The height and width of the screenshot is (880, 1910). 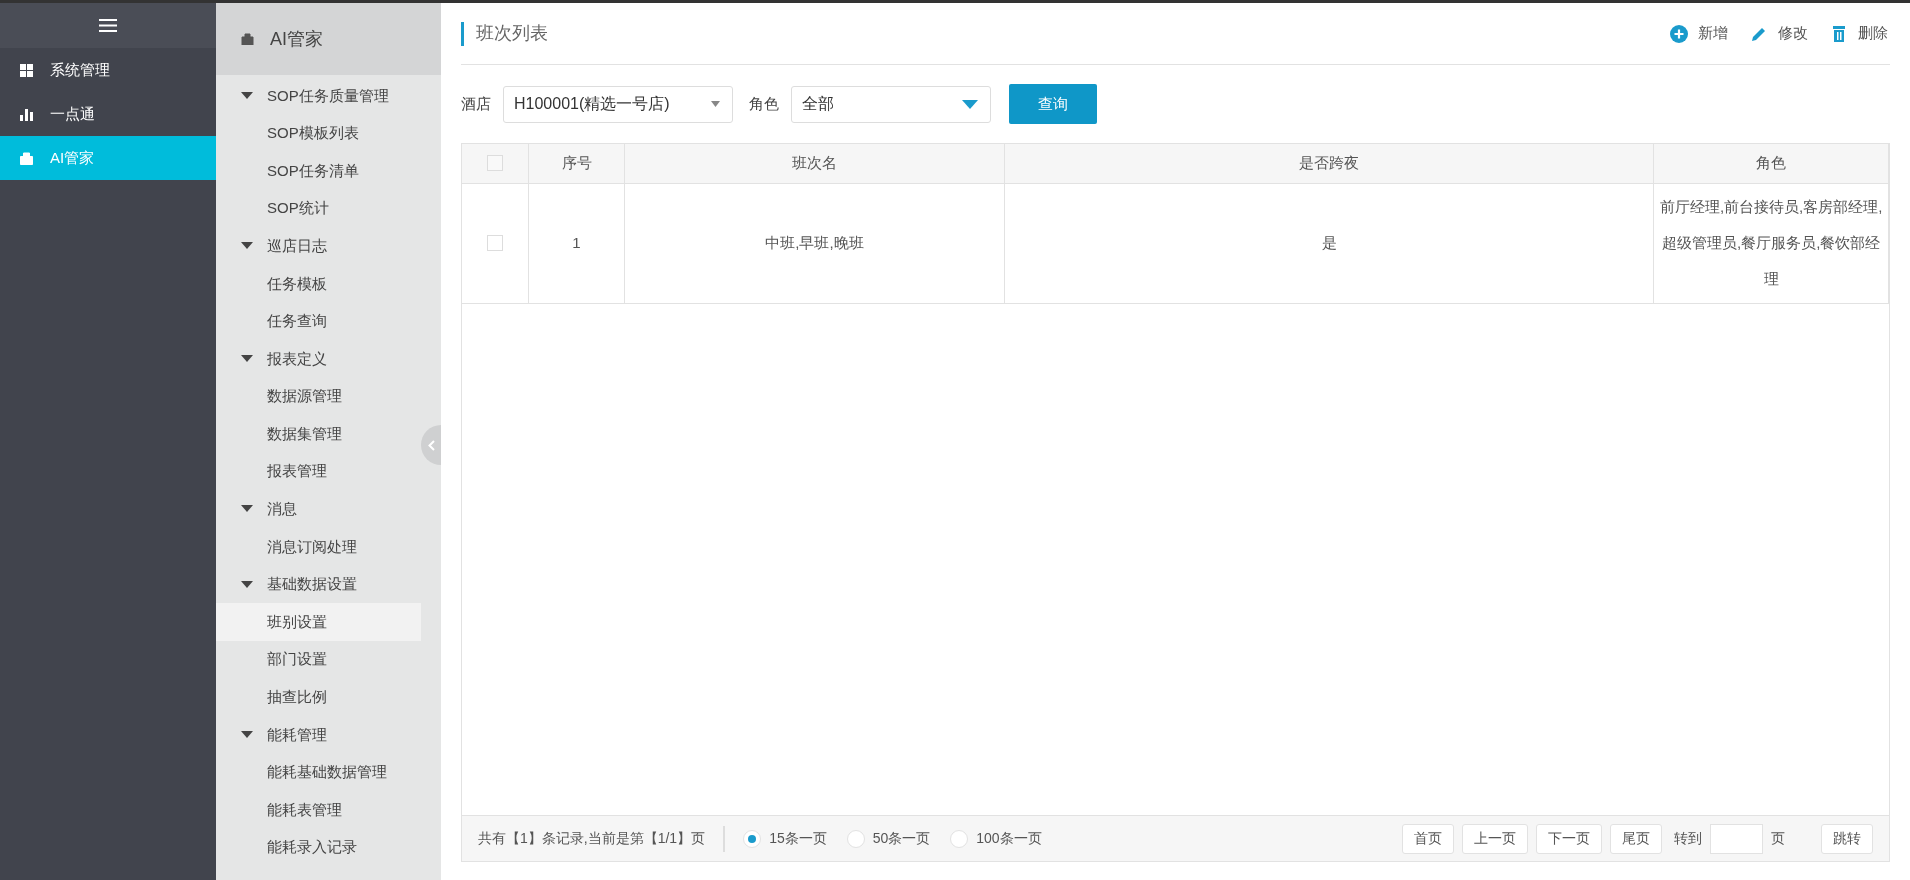 I want to click on bar-chart-icon, so click(x=26, y=114).